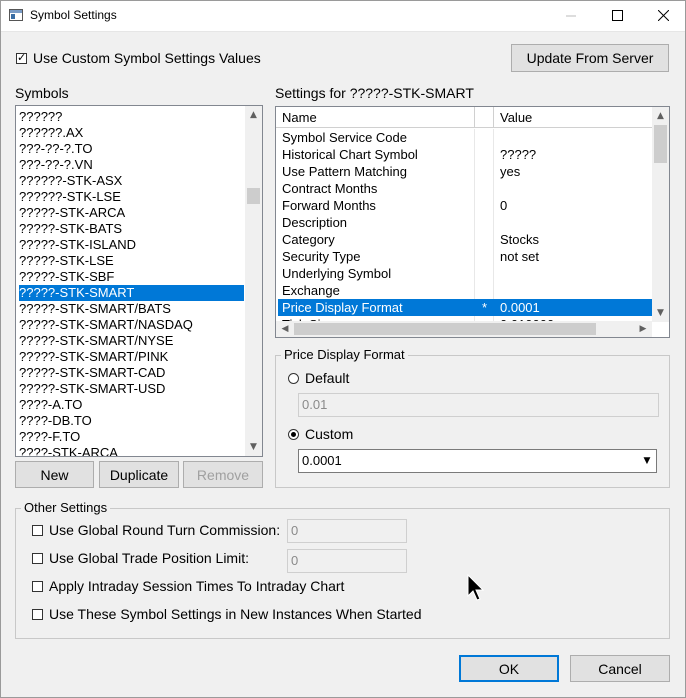 Image resolution: width=686 pixels, height=698 pixels. What do you see at coordinates (106, 325) in the screenshot?
I see `symbol-list-item: ?????-STK-SMART/NASDAQ` at bounding box center [106, 325].